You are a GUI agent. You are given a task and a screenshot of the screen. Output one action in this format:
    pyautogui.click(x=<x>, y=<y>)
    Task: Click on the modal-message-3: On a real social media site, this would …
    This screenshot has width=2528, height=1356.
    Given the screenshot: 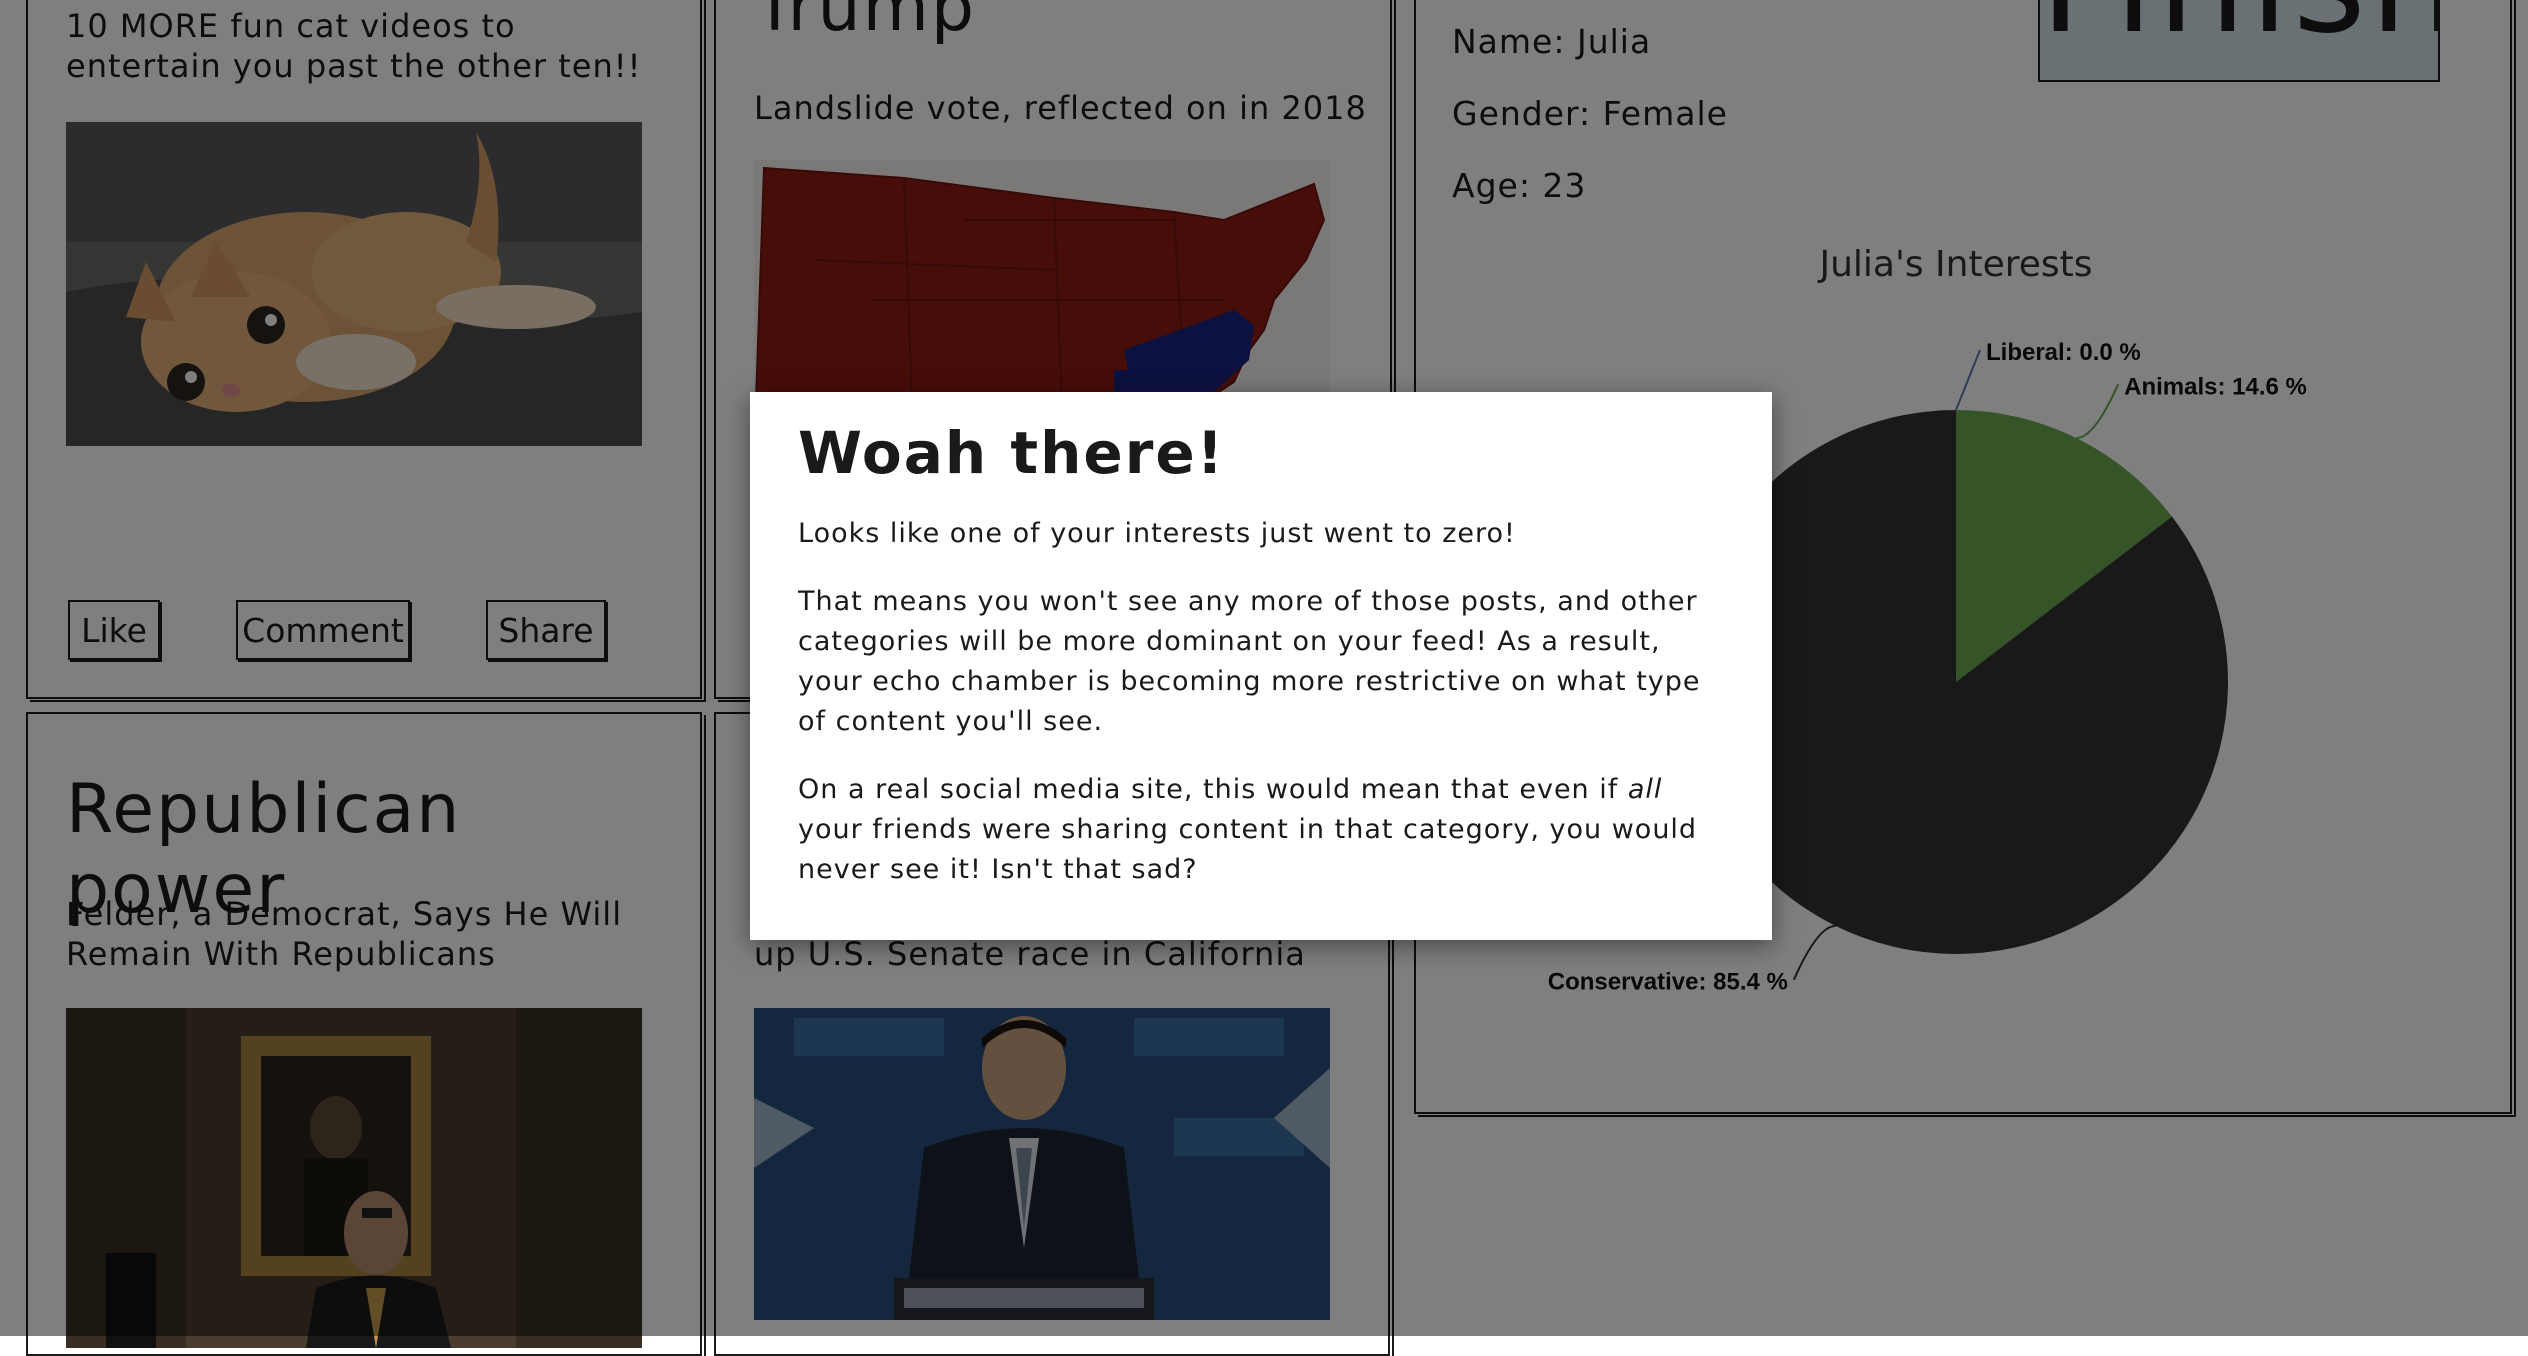 What is the action you would take?
    pyautogui.click(x=1255, y=830)
    